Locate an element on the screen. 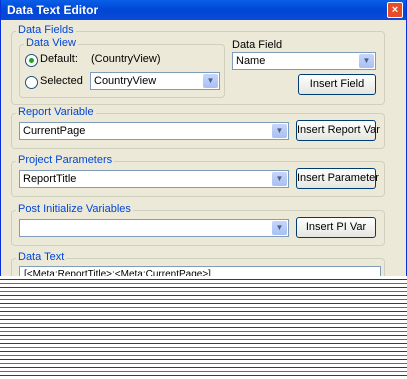 The width and height of the screenshot is (407, 379). insert-field-button: Insert Field is located at coordinates (337, 84).